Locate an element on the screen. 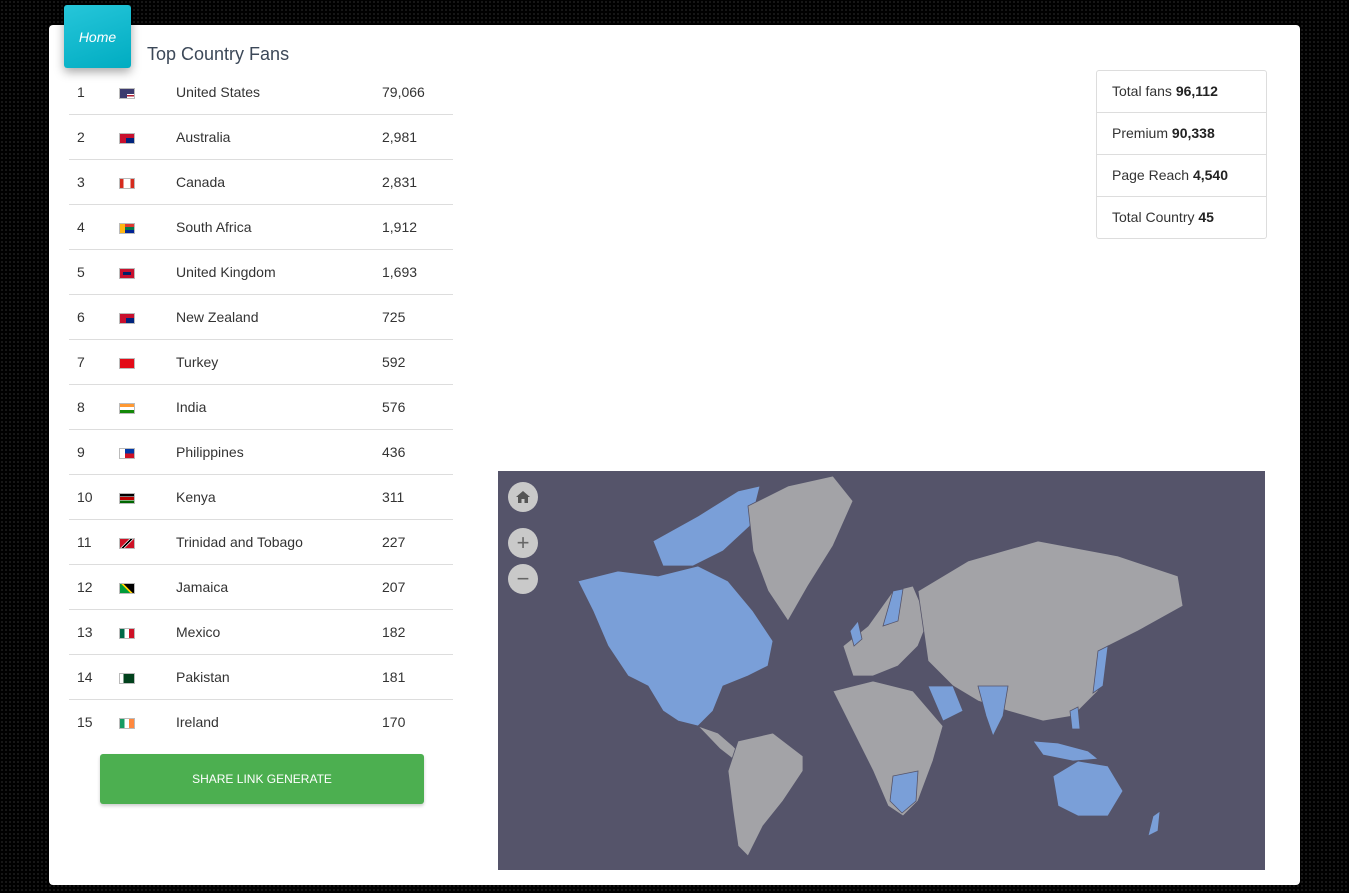 This screenshot has height=893, width=1349. stat-premium: Premium 90,338 is located at coordinates (1181, 134).